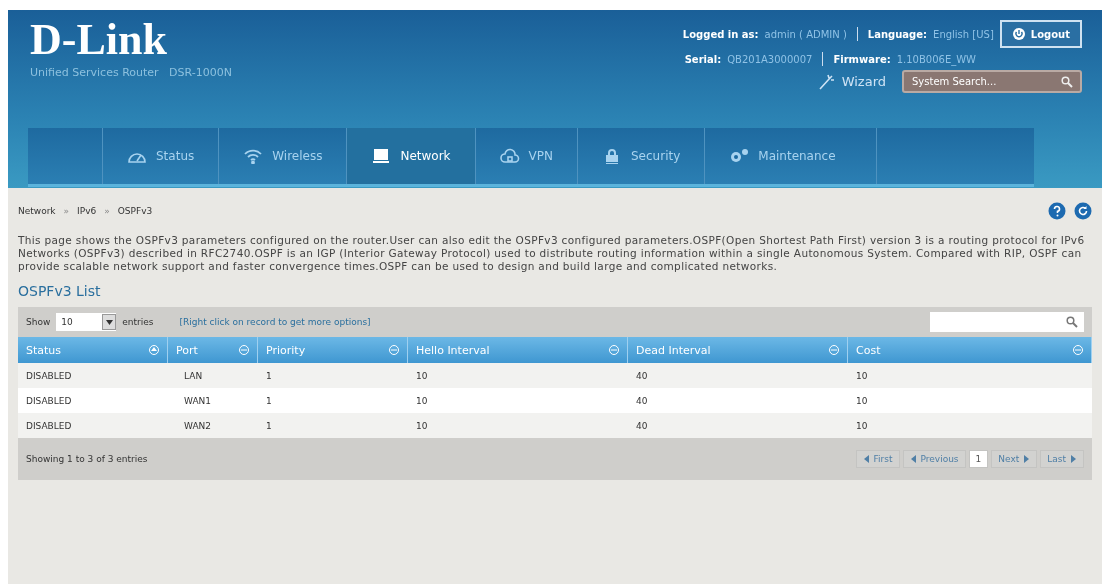 The width and height of the screenshot is (1110, 584). What do you see at coordinates (198, 426) in the screenshot?
I see `table-cell-text: WAN2` at bounding box center [198, 426].